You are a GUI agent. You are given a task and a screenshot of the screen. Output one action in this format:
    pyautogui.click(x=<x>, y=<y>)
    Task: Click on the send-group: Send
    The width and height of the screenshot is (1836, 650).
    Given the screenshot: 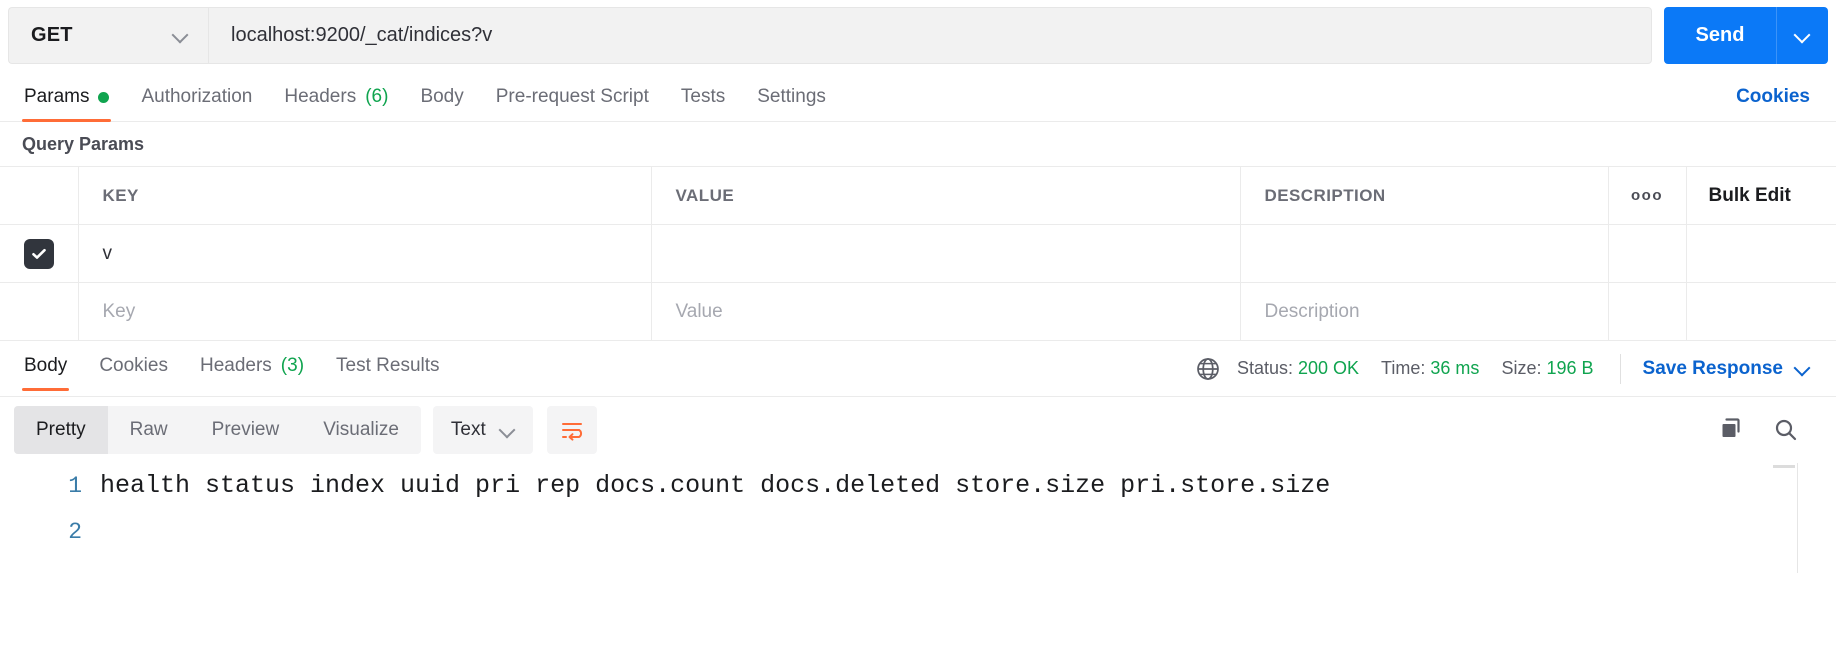 What is the action you would take?
    pyautogui.click(x=1746, y=35)
    